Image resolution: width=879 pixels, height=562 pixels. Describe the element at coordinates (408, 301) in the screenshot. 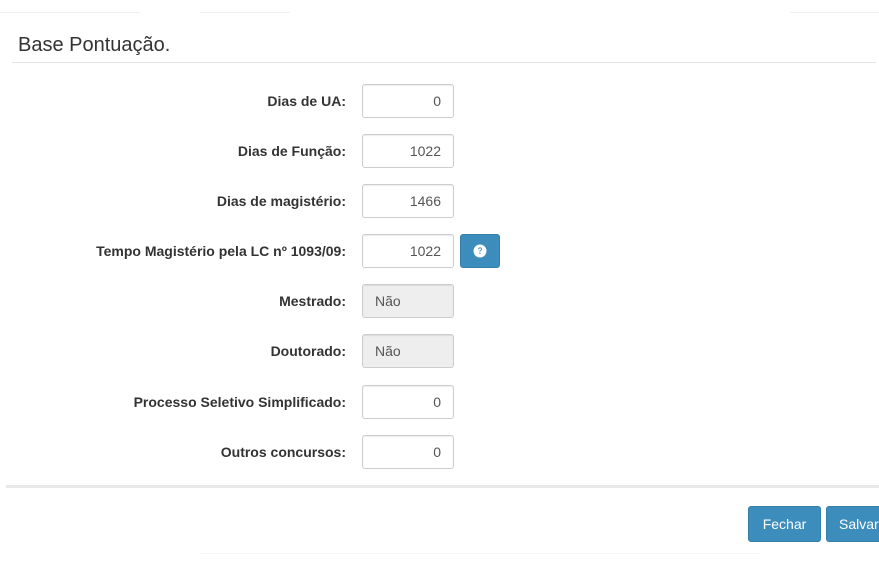

I see `mestrado-field` at that location.